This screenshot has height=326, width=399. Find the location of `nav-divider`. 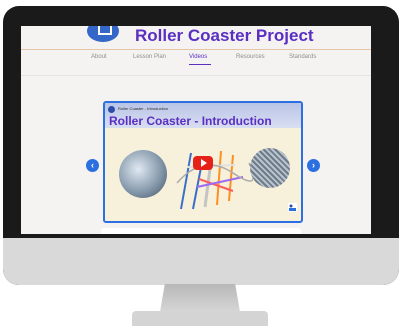

nav-divider is located at coordinates (196, 75).